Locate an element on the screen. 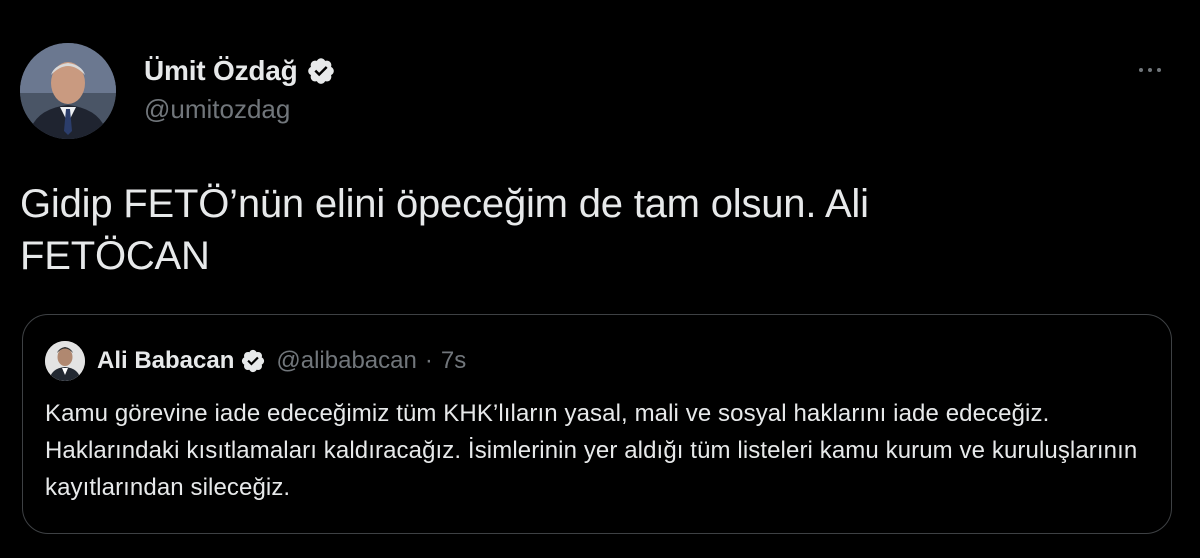  author-handle: @umitozdag is located at coordinates (240, 109).